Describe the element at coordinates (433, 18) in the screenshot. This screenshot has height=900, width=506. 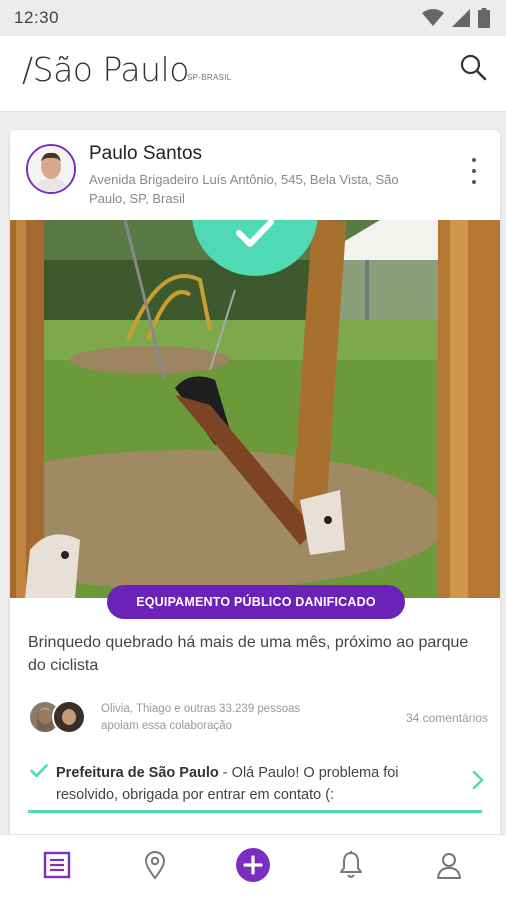
I see `wifi-icon` at that location.